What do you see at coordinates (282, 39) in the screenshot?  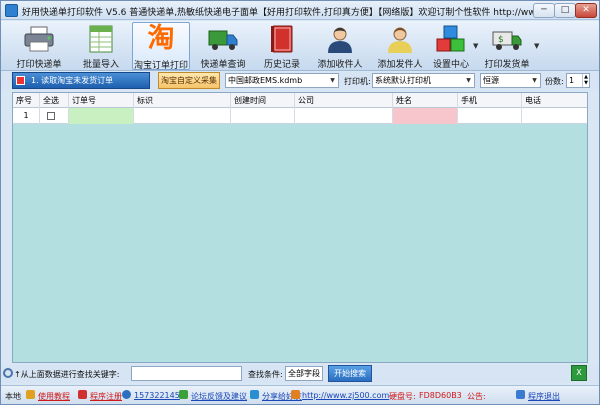 I see `book-icon` at bounding box center [282, 39].